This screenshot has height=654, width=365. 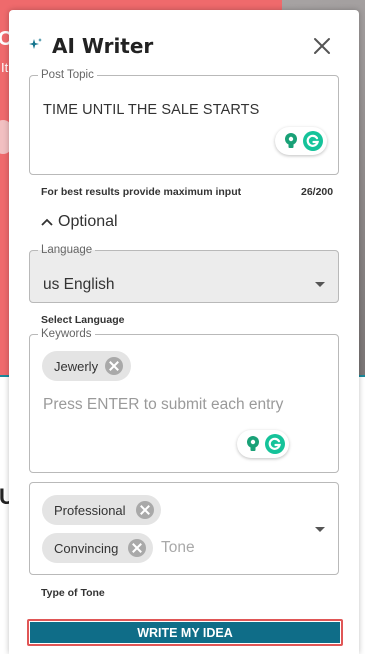 I want to click on submit-button-outline: WRITE MY IDEA, so click(x=185, y=632).